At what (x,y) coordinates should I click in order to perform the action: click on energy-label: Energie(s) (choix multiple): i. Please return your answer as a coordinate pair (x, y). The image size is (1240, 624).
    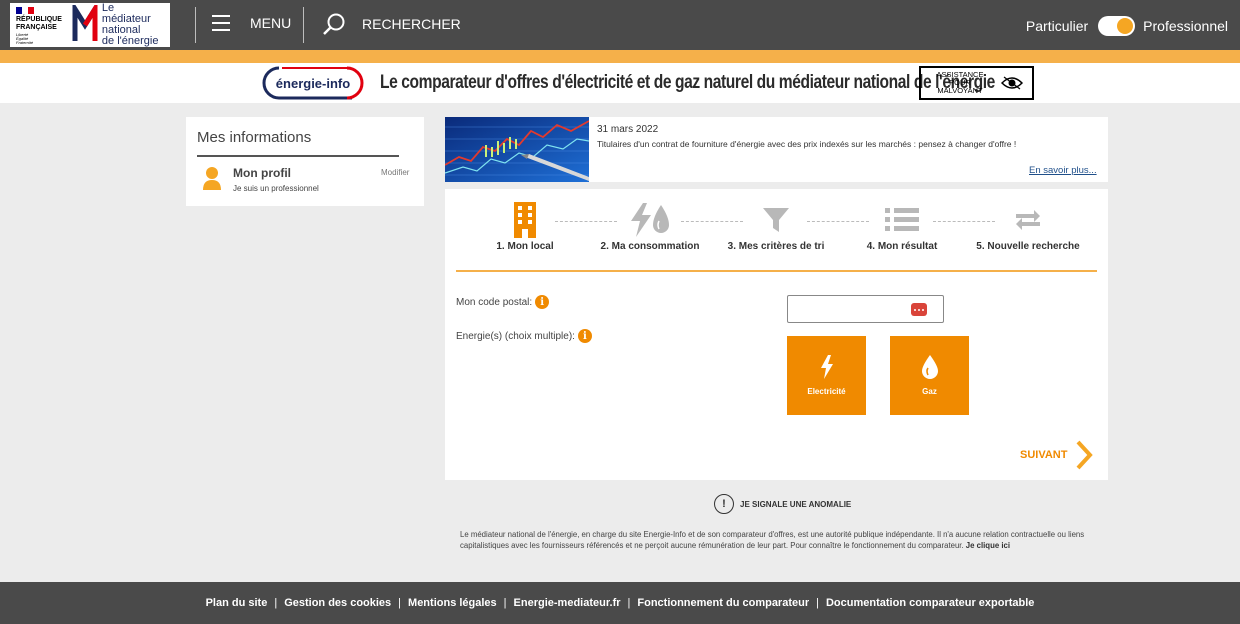
    Looking at the image, I should click on (524, 336).